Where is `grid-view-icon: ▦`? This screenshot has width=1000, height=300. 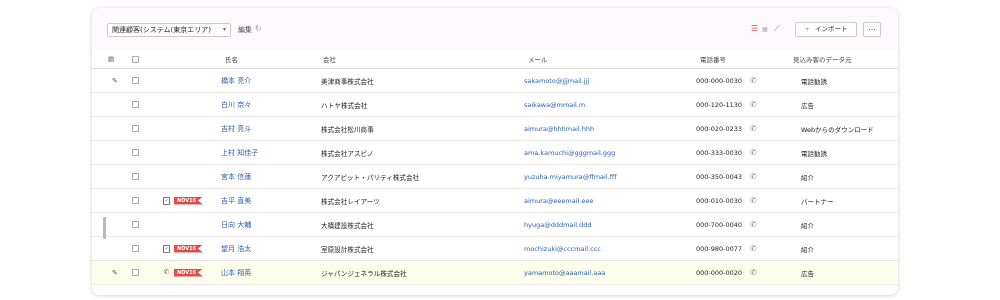
grid-view-icon: ▦ is located at coordinates (765, 29).